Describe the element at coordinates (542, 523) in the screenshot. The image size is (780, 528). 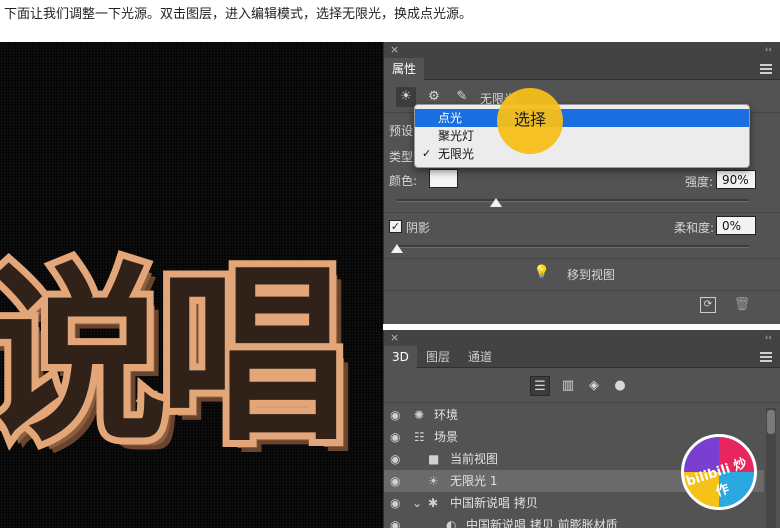
I see `layer-name: 中国新说唱 拷贝 前膨胀材质` at that location.